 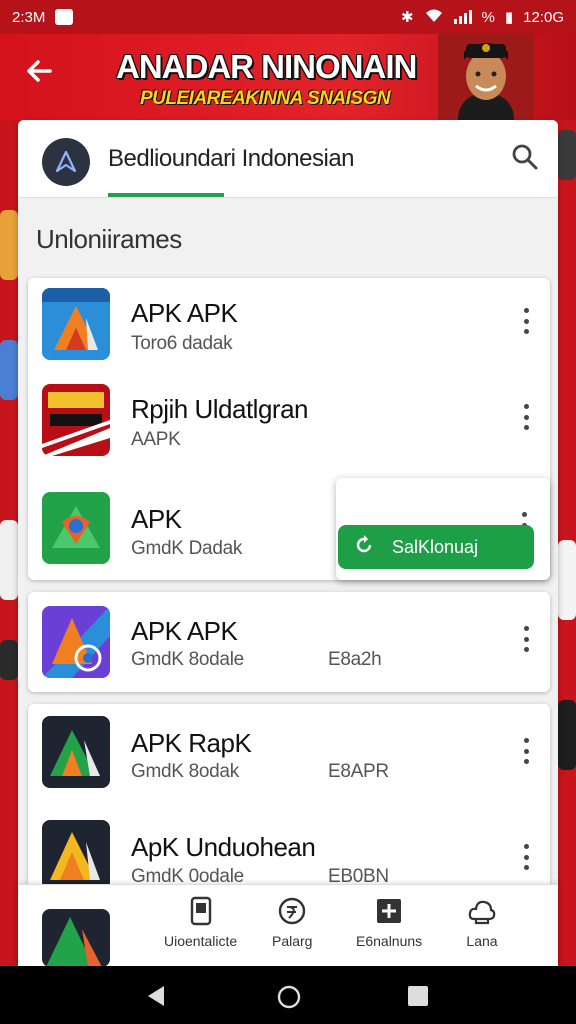 What do you see at coordinates (488, 17) in the screenshot?
I see `data-icon: %` at bounding box center [488, 17].